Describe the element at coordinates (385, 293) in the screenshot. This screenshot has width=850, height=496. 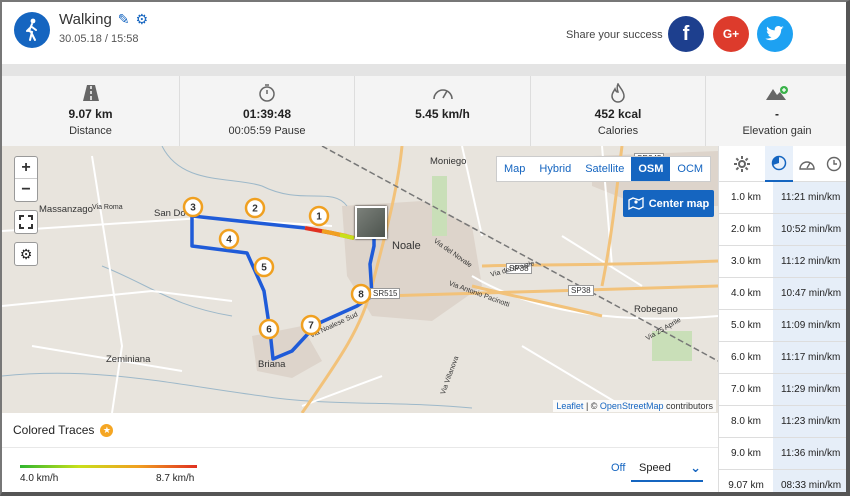
I see `road-shield: SR515` at that location.